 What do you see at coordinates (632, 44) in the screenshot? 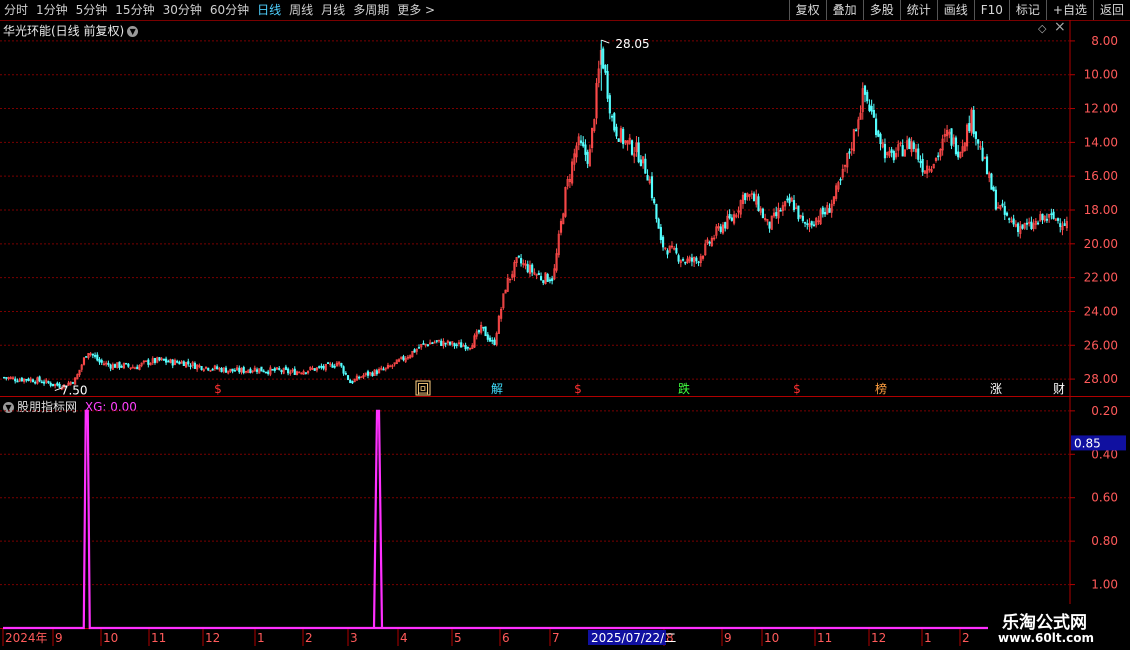
I see `high-price-label: 28.05` at bounding box center [632, 44].